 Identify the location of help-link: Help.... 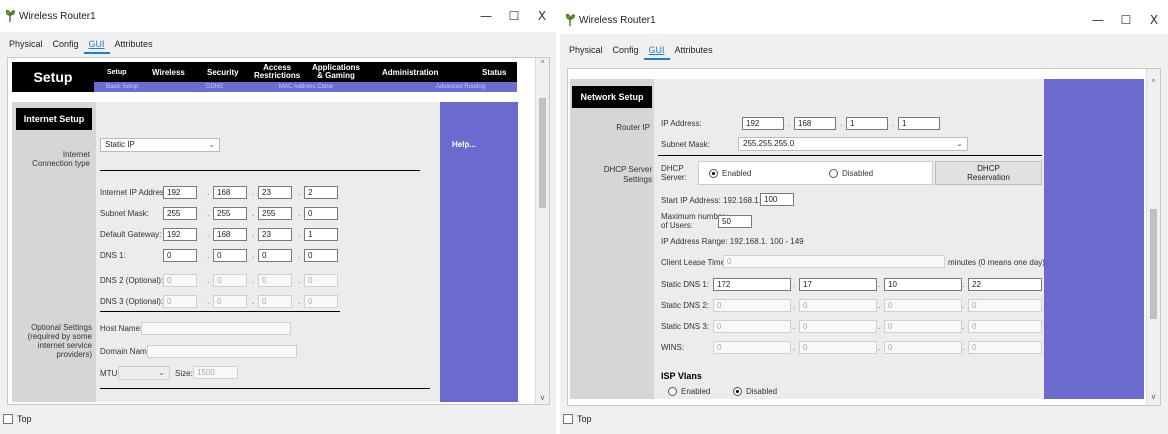
(464, 144).